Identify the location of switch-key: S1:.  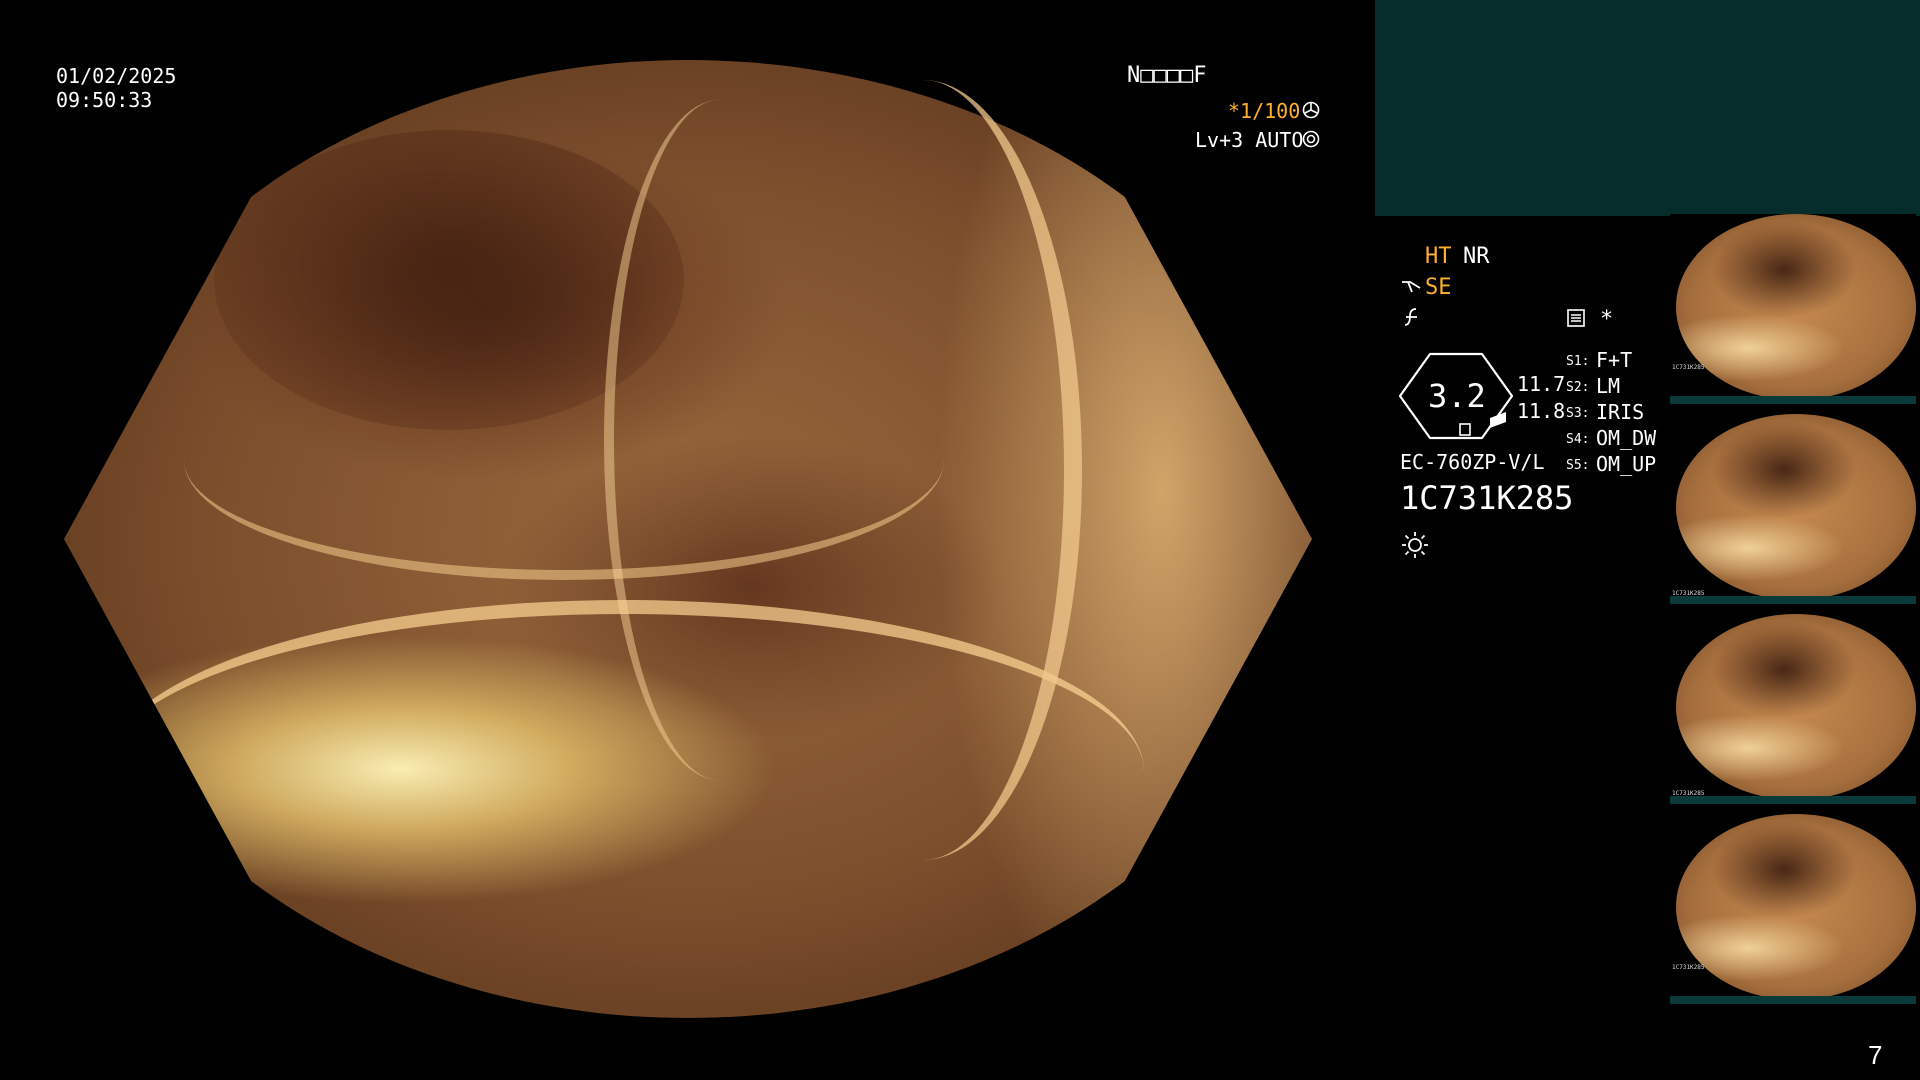
(1578, 361).